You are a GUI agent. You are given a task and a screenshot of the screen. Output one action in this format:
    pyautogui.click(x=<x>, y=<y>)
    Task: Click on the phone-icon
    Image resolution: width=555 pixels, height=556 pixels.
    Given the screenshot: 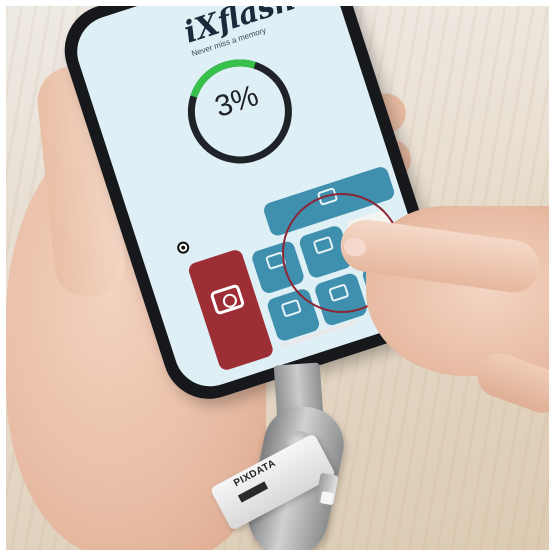 What is the action you would take?
    pyautogui.click(x=291, y=309)
    